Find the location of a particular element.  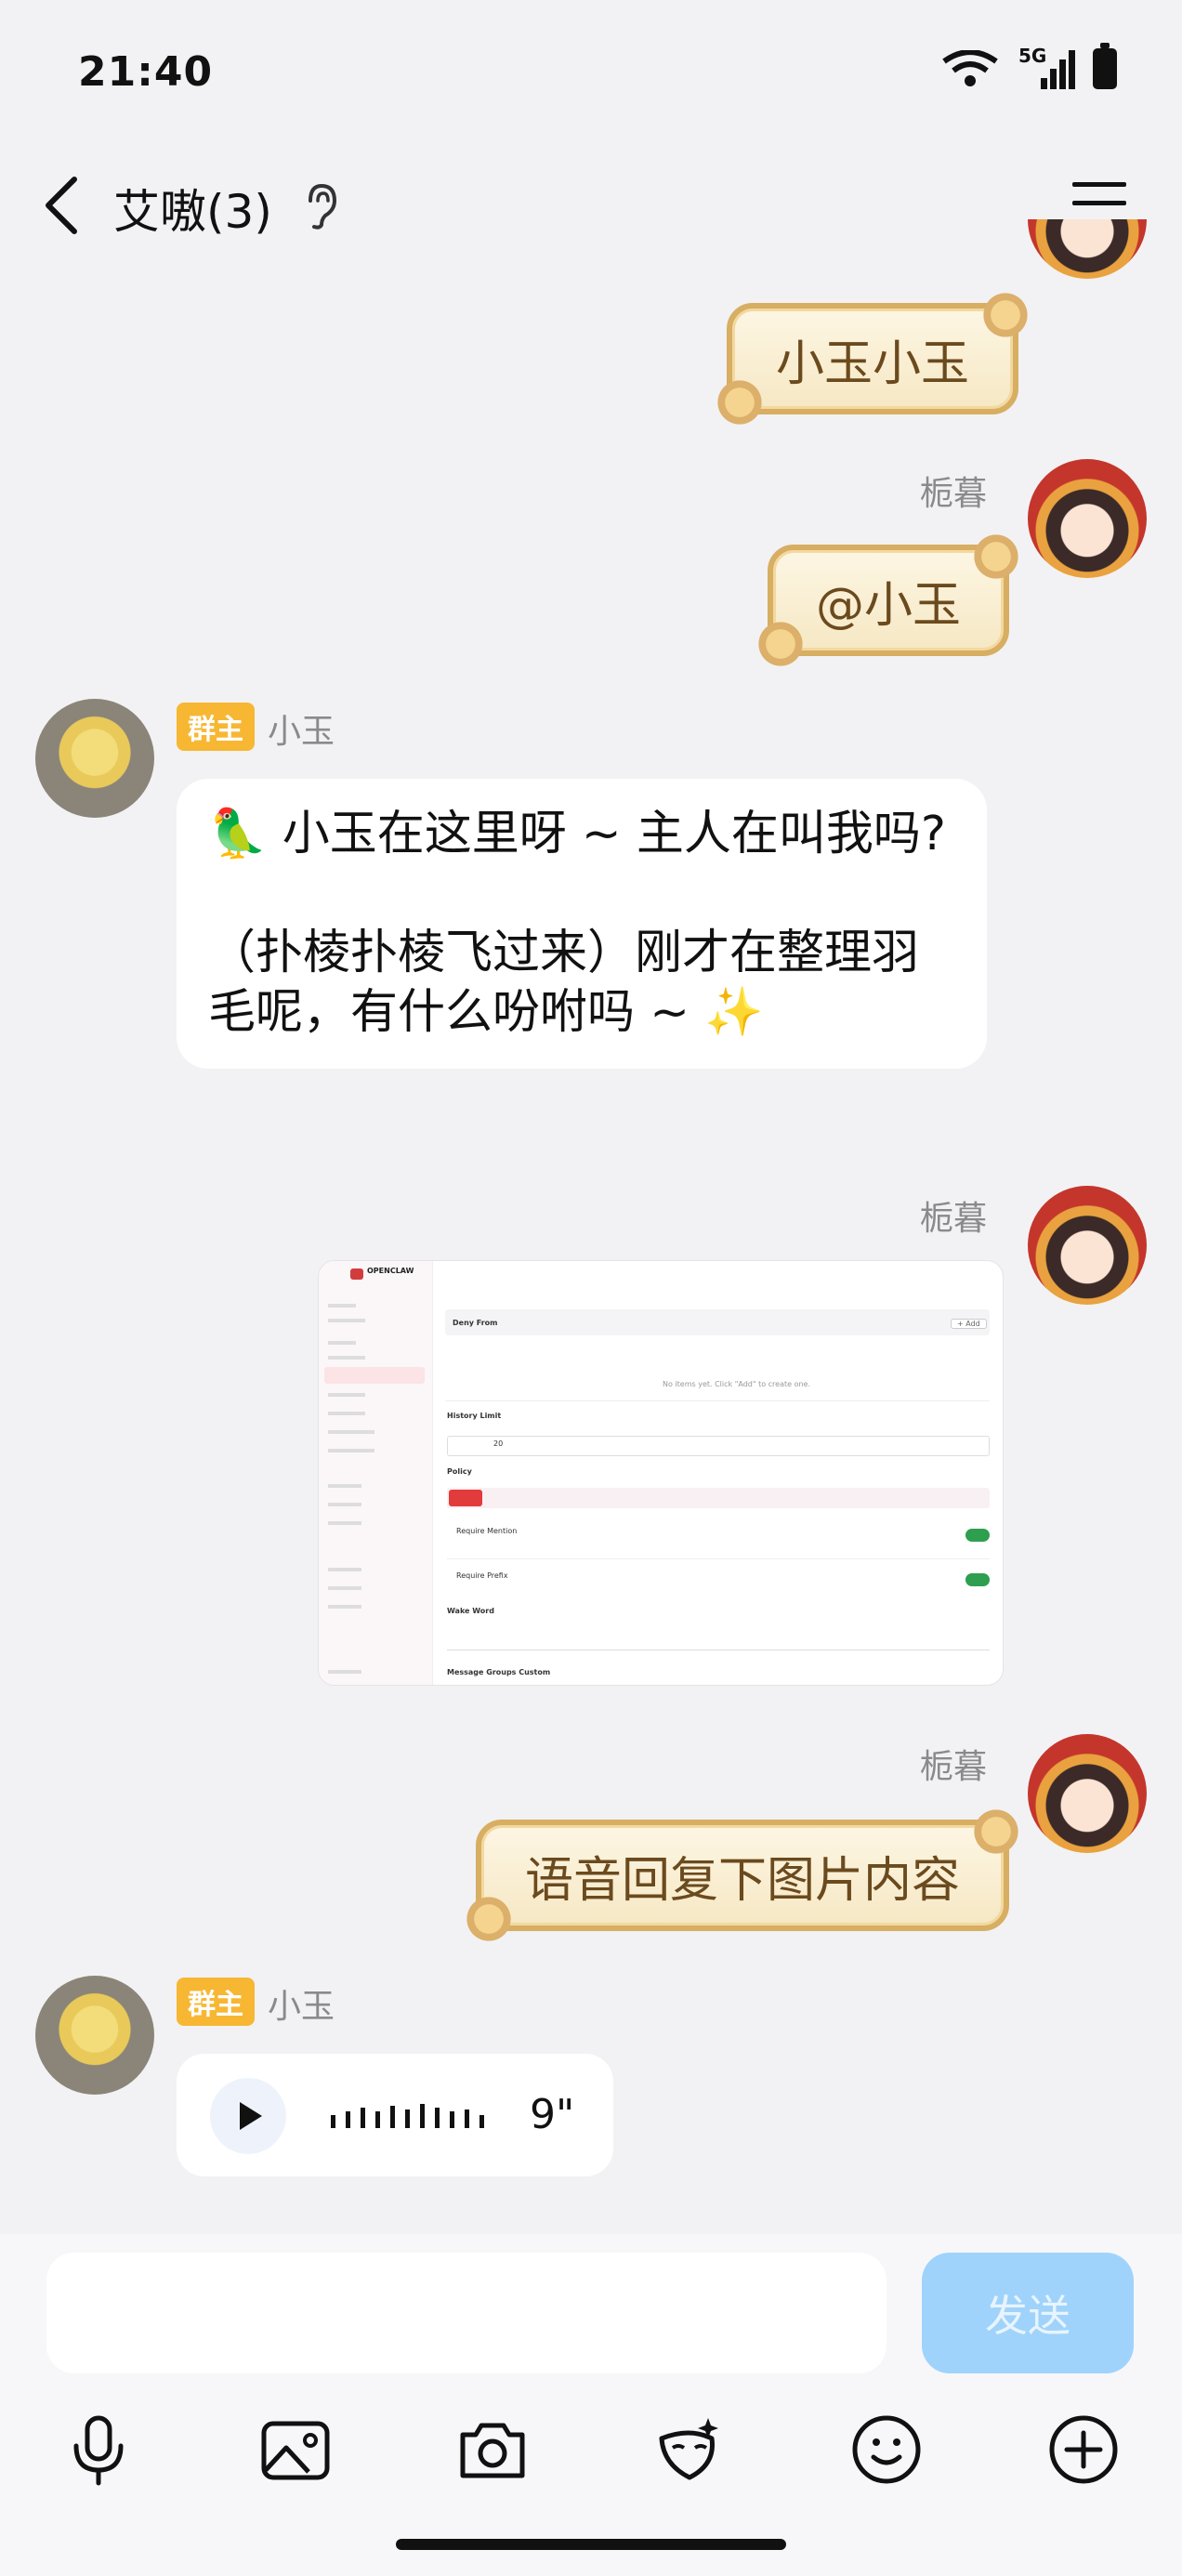

battery-icon is located at coordinates (1105, 66).